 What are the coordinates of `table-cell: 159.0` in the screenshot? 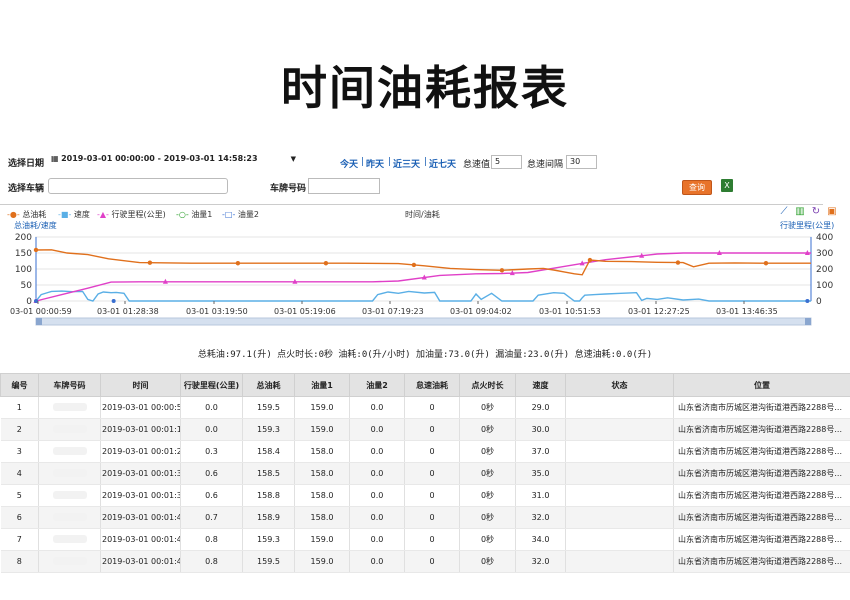 It's located at (322, 429).